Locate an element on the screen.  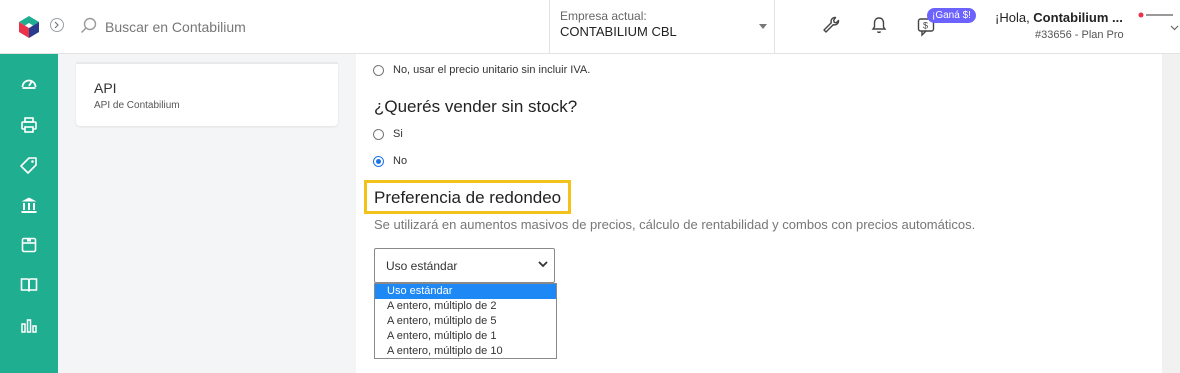
bar-chart-icon is located at coordinates (29, 325).